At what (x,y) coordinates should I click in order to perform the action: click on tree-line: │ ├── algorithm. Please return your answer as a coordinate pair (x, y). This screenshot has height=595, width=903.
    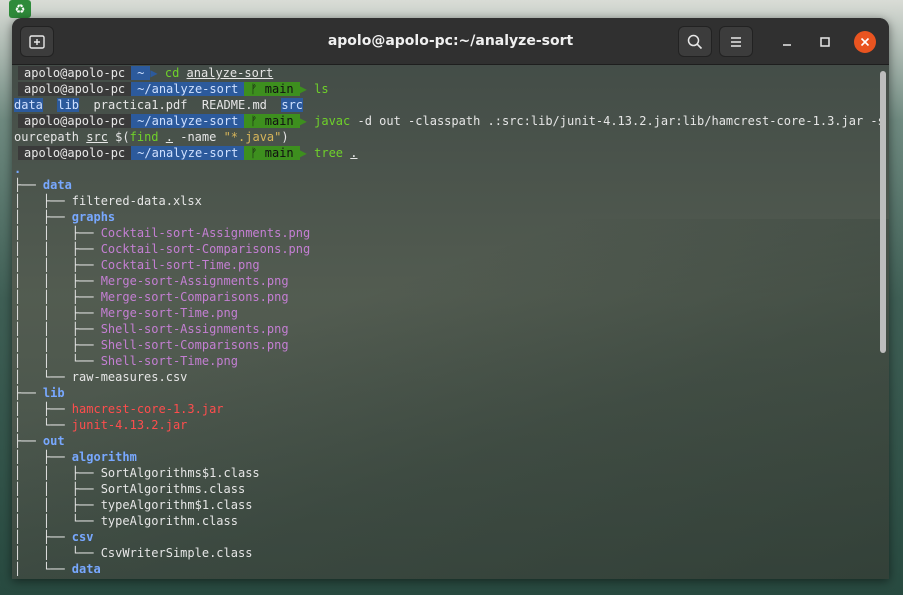
    Looking at the image, I should click on (75, 457).